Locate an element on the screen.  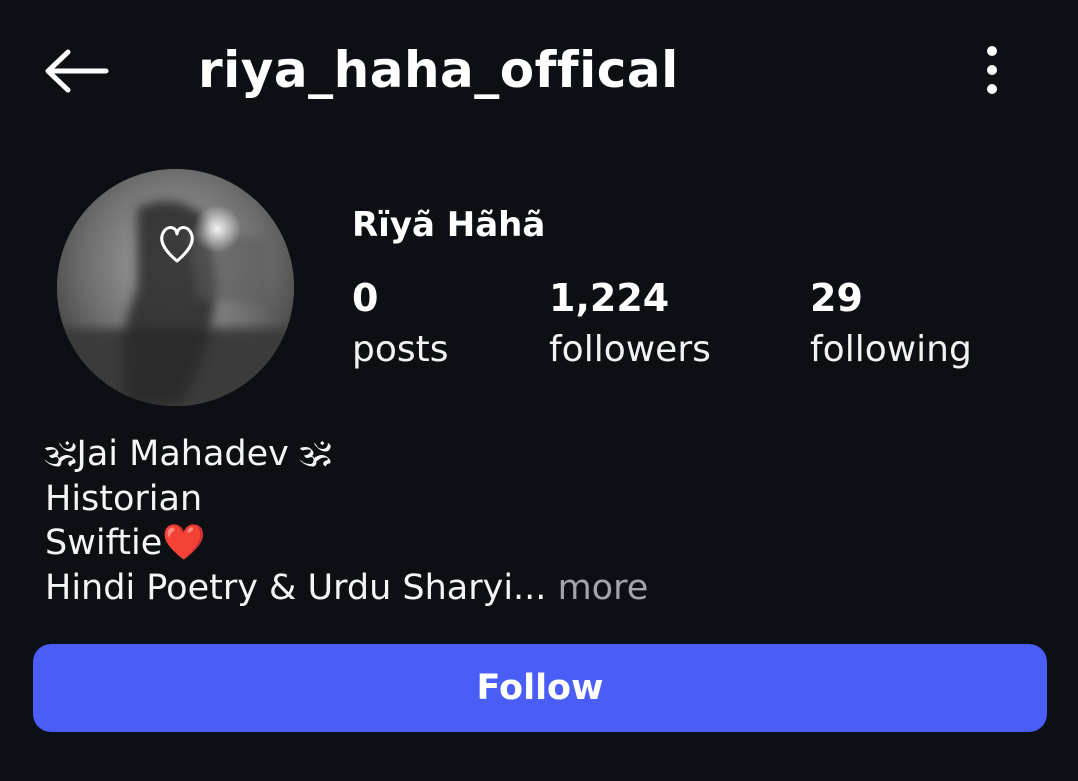
stat-followers-label: followers is located at coordinates (630, 349).